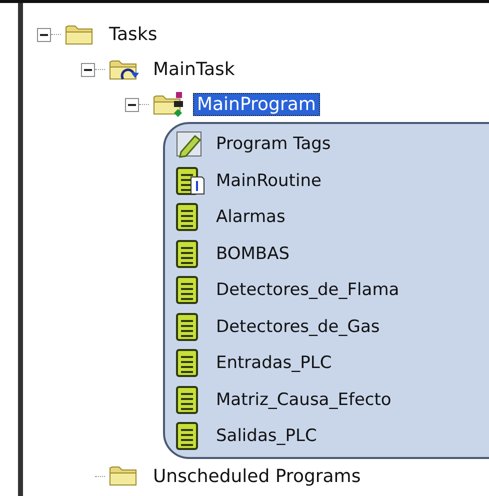  What do you see at coordinates (266, 436) in the screenshot?
I see `tree-item: Salidas_PLC` at bounding box center [266, 436].